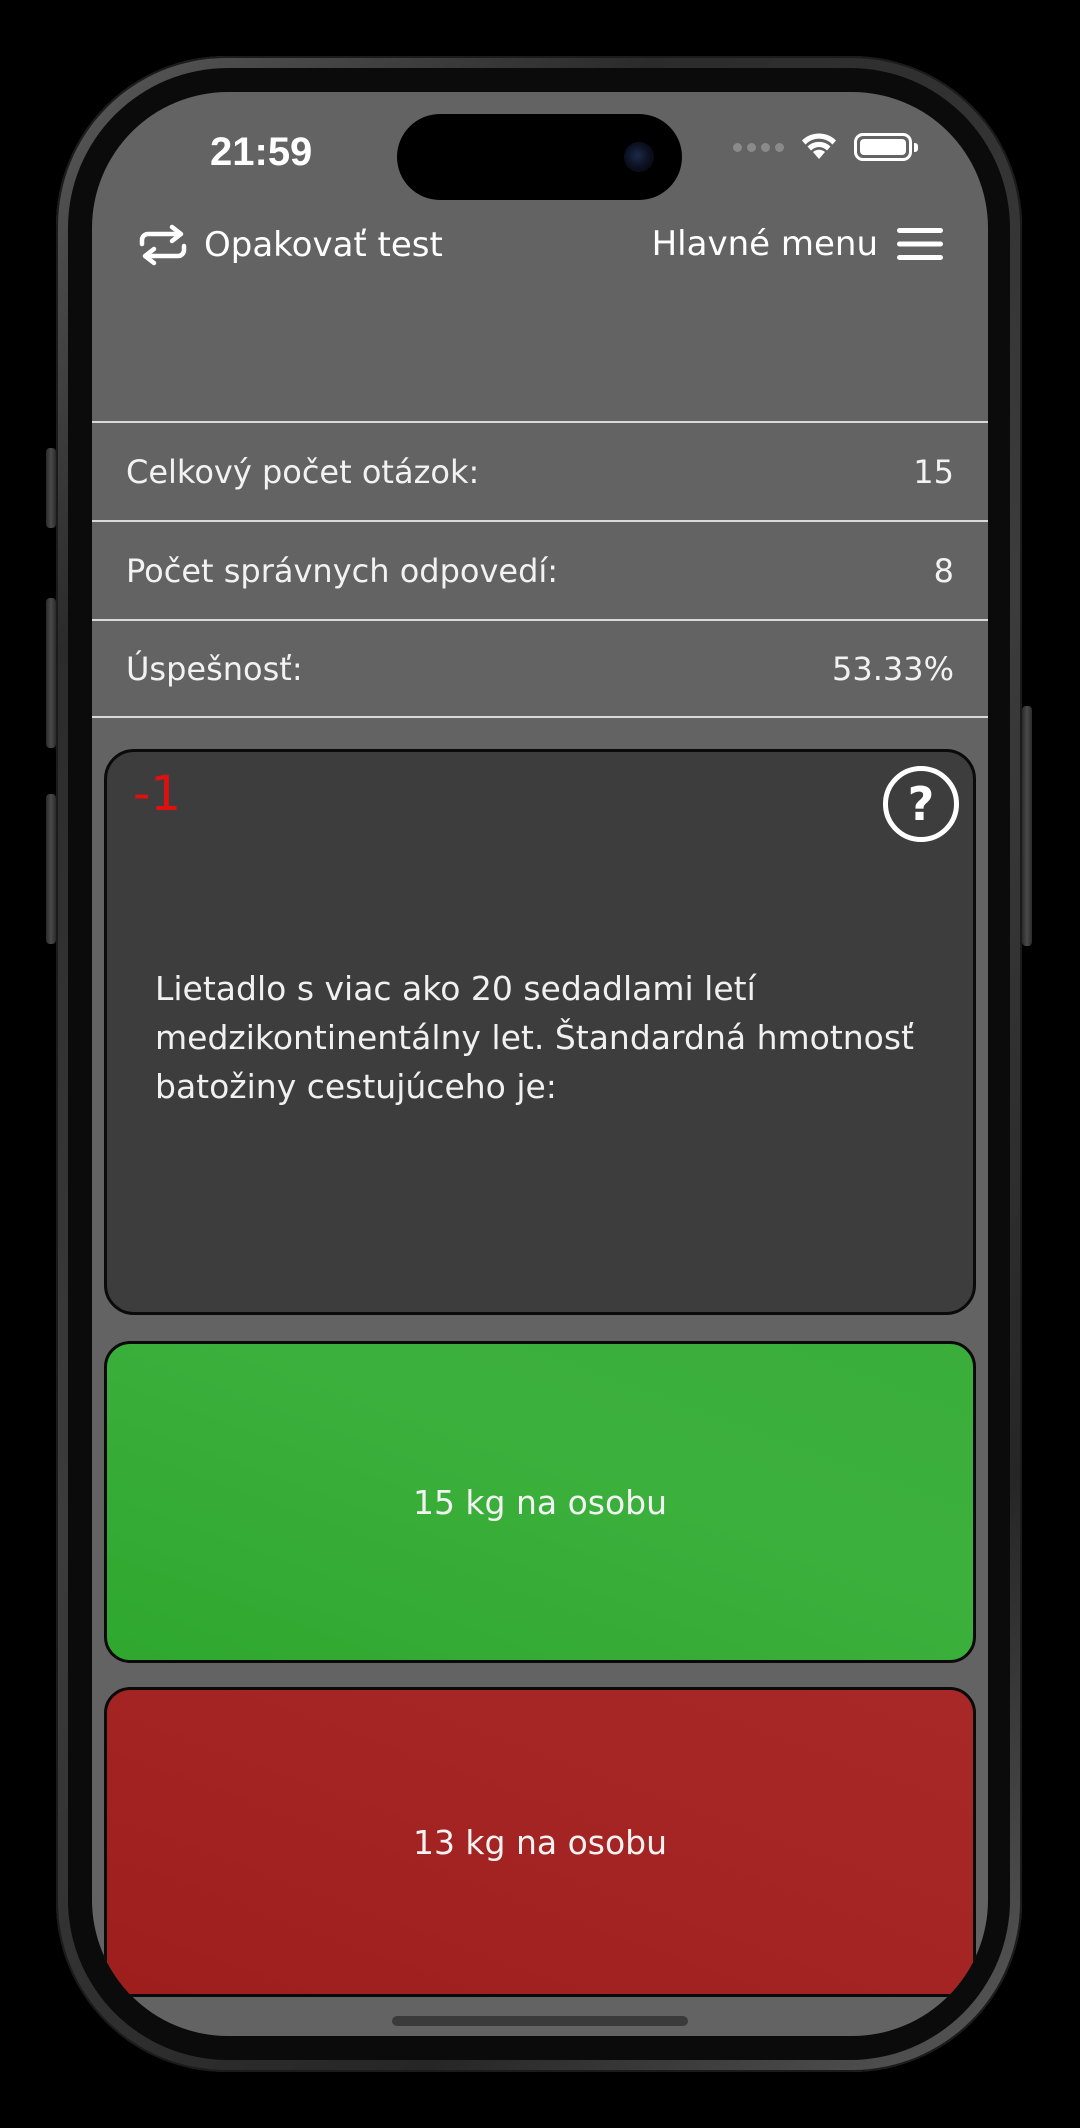  I want to click on total-questions-label: Celkový počet otázok:, so click(303, 471).